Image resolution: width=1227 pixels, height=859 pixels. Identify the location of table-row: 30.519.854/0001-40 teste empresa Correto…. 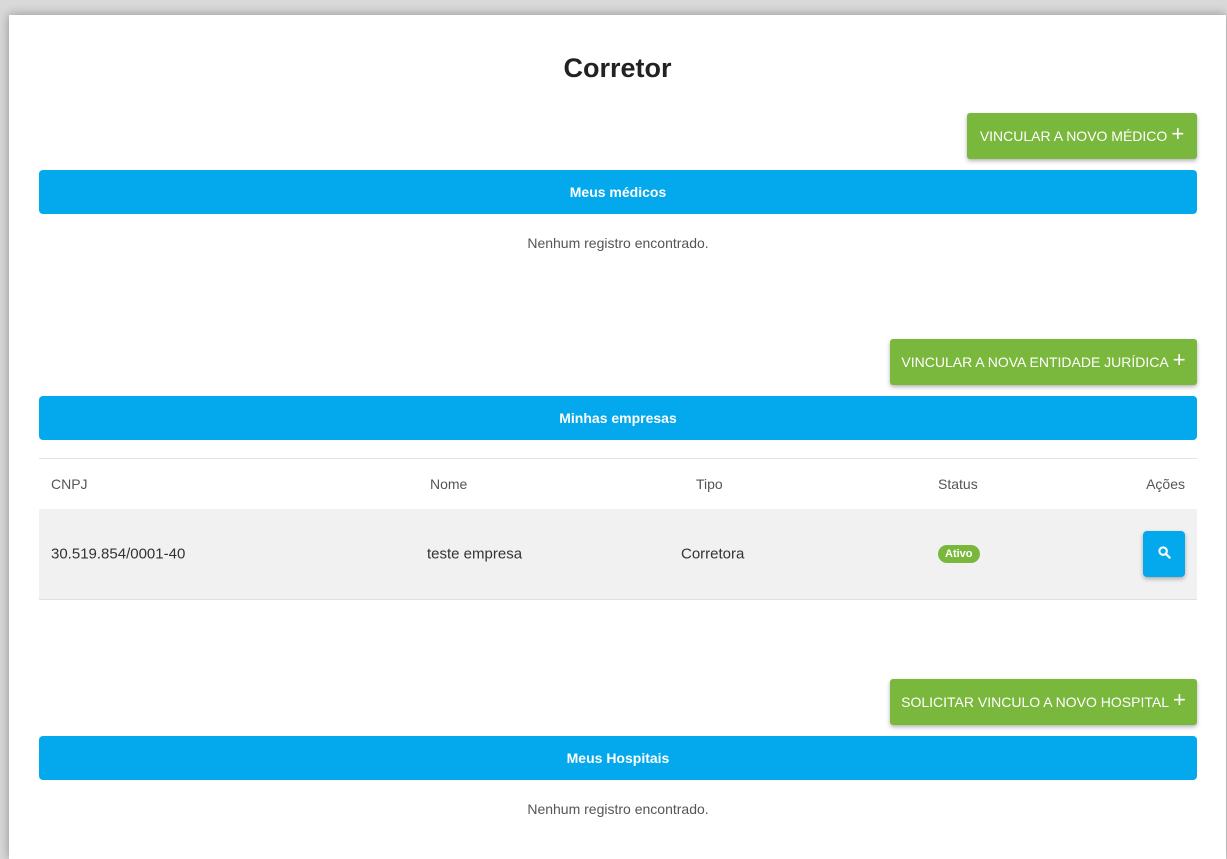
(618, 554).